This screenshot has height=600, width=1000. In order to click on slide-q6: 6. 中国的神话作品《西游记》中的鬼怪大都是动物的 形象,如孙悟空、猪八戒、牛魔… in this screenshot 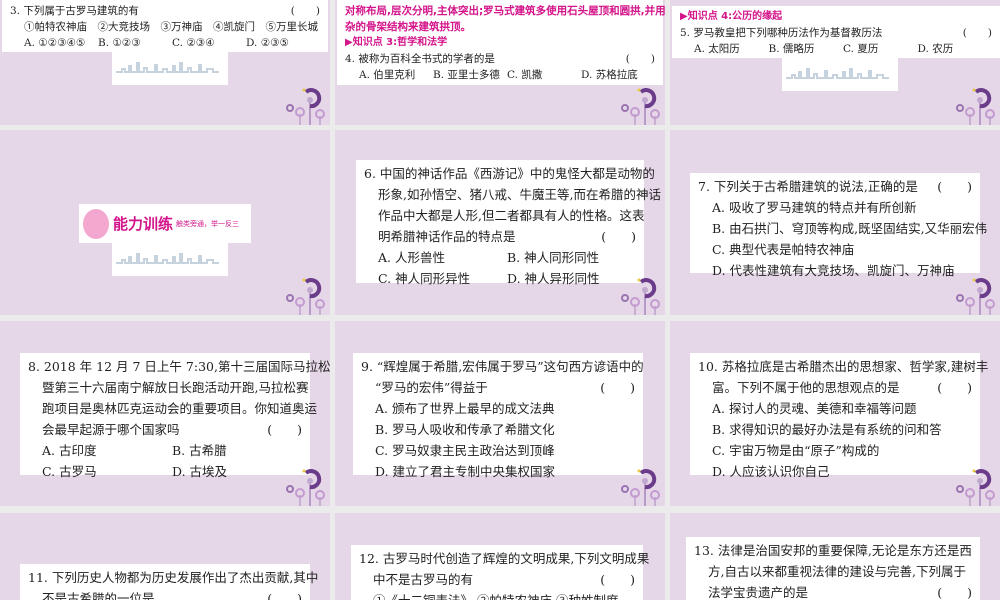, I will do `click(500, 222)`.